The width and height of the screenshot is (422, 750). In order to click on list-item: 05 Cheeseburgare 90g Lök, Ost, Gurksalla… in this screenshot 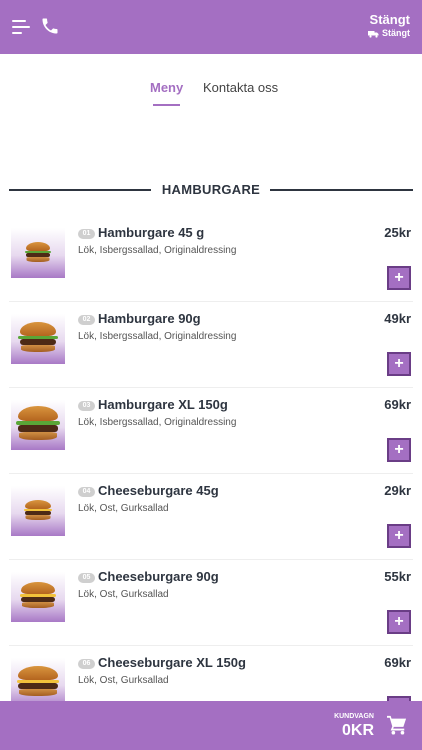, I will do `click(211, 603)`.